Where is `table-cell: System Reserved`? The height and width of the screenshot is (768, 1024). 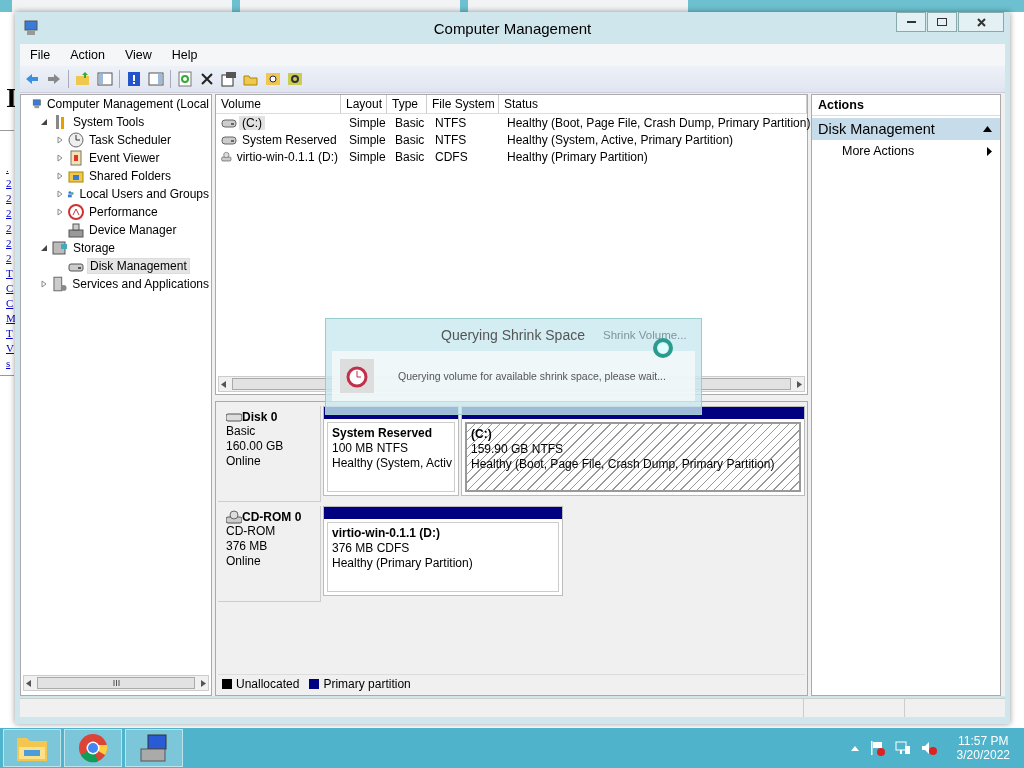
table-cell: System Reserved is located at coordinates (289, 139).